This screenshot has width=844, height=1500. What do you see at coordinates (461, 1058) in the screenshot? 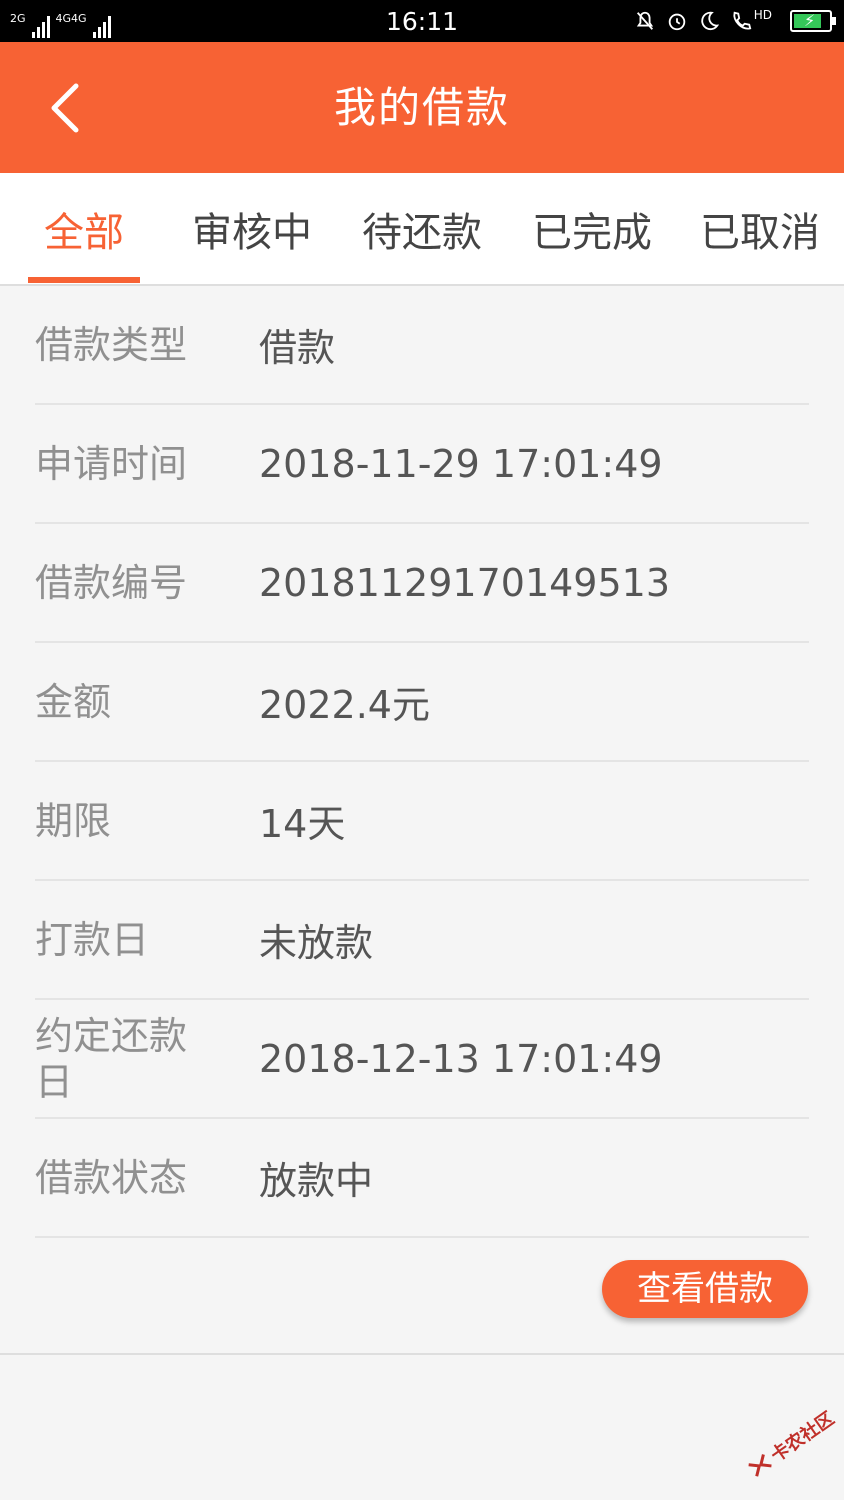
I see `detail-value: 2018-12-13 17:01:49` at bounding box center [461, 1058].